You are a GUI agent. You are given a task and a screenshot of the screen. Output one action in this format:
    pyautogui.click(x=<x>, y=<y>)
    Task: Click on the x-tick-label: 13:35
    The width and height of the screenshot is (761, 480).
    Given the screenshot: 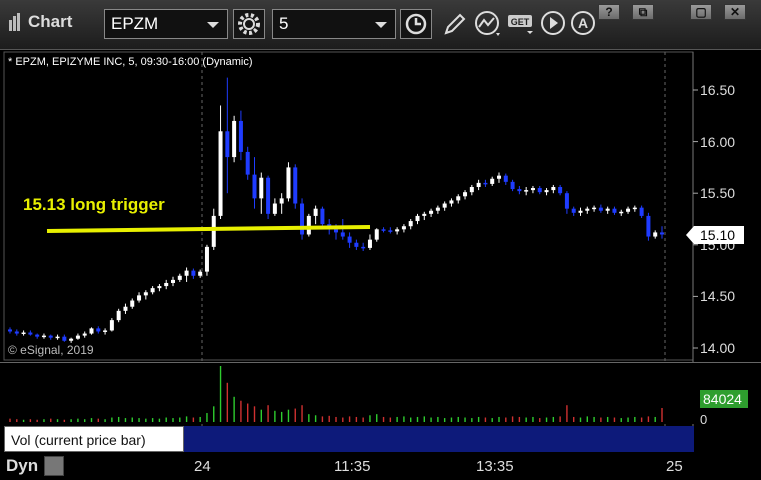 What is the action you would take?
    pyautogui.click(x=495, y=466)
    